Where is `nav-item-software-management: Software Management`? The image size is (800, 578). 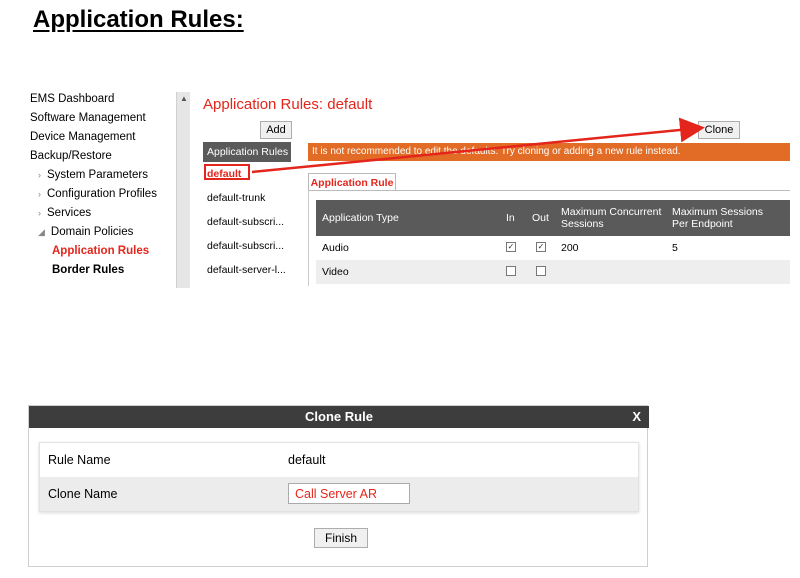
nav-item-software-management: Software Management is located at coordinates (103, 118).